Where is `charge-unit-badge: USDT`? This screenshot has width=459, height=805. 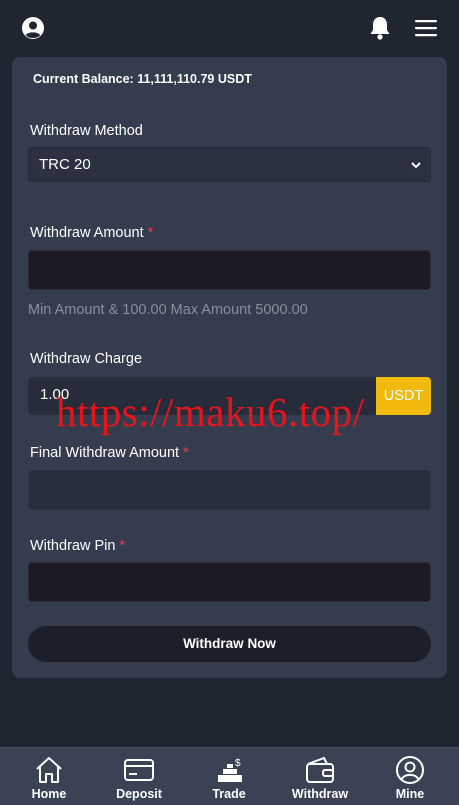 charge-unit-badge: USDT is located at coordinates (403, 396).